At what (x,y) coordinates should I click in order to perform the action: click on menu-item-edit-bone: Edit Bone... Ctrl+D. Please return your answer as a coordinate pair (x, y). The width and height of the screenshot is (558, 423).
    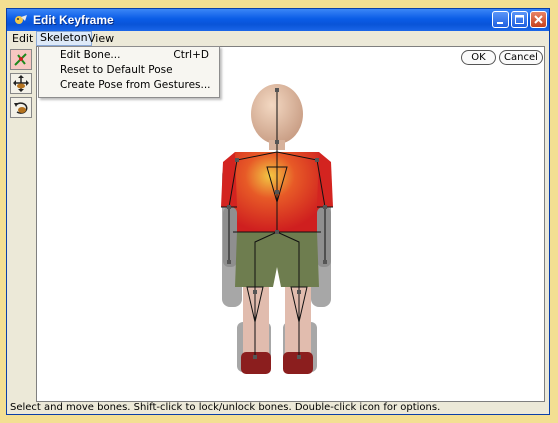
    Looking at the image, I should click on (129, 55).